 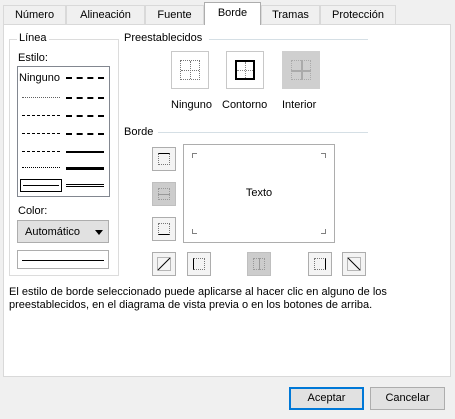 I want to click on border-inside-horizontal-button, so click(x=164, y=194).